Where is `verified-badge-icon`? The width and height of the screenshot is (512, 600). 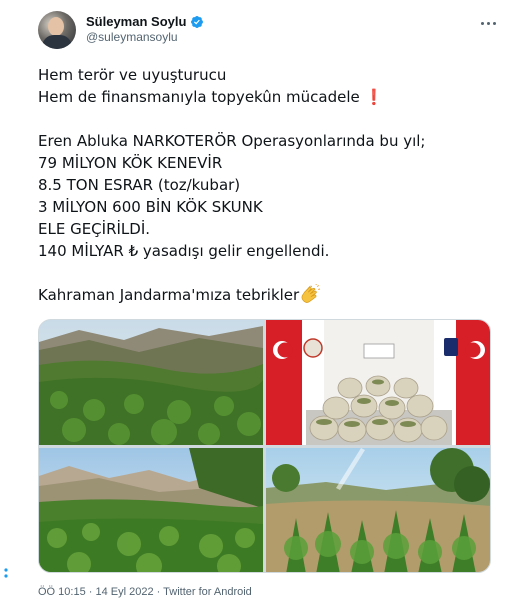 verified-badge-icon is located at coordinates (197, 21).